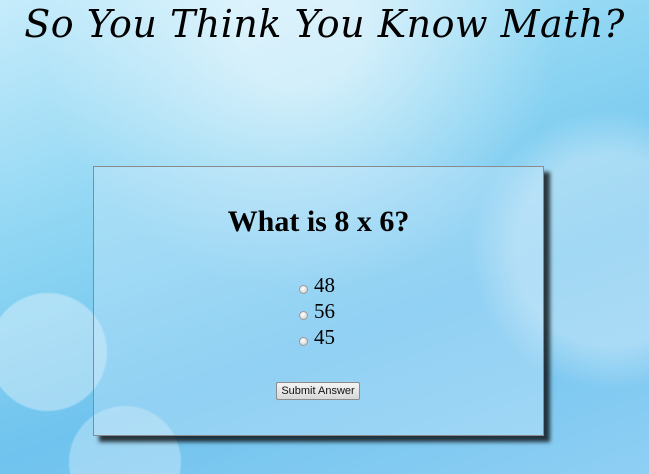 The height and width of the screenshot is (474, 649). I want to click on page-title: So You Think You Know Math?, so click(324, 24).